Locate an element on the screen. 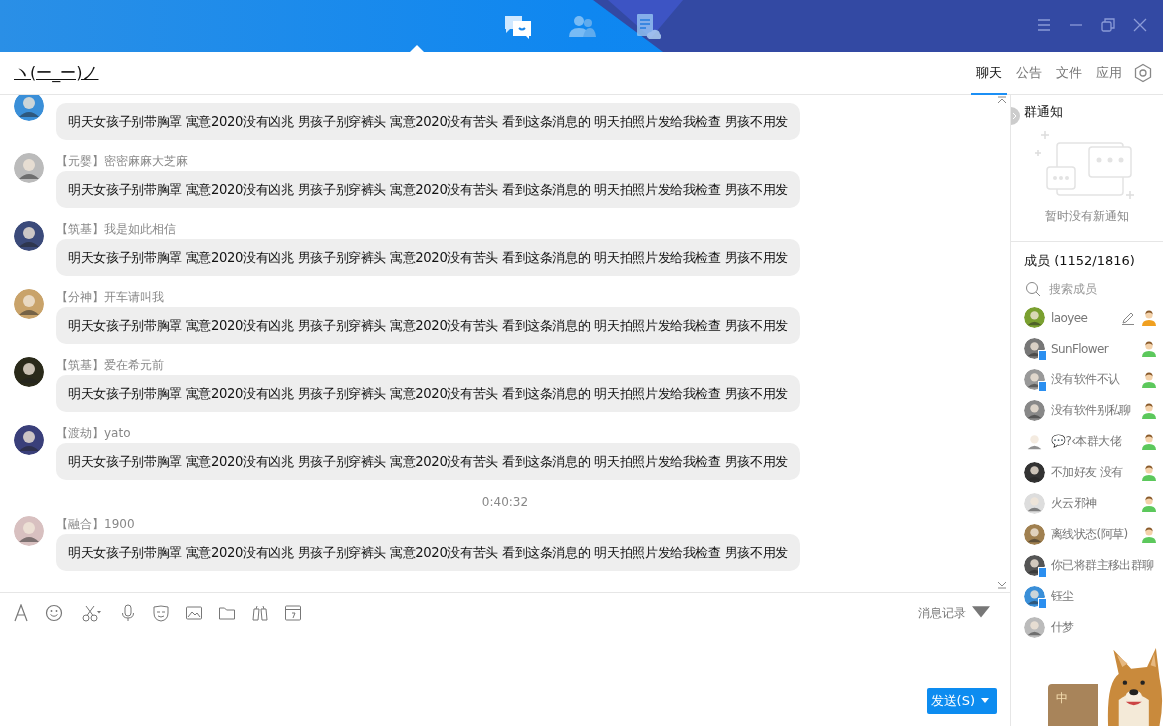 This screenshot has height=726, width=1163. settings-icon is located at coordinates (1143, 73).